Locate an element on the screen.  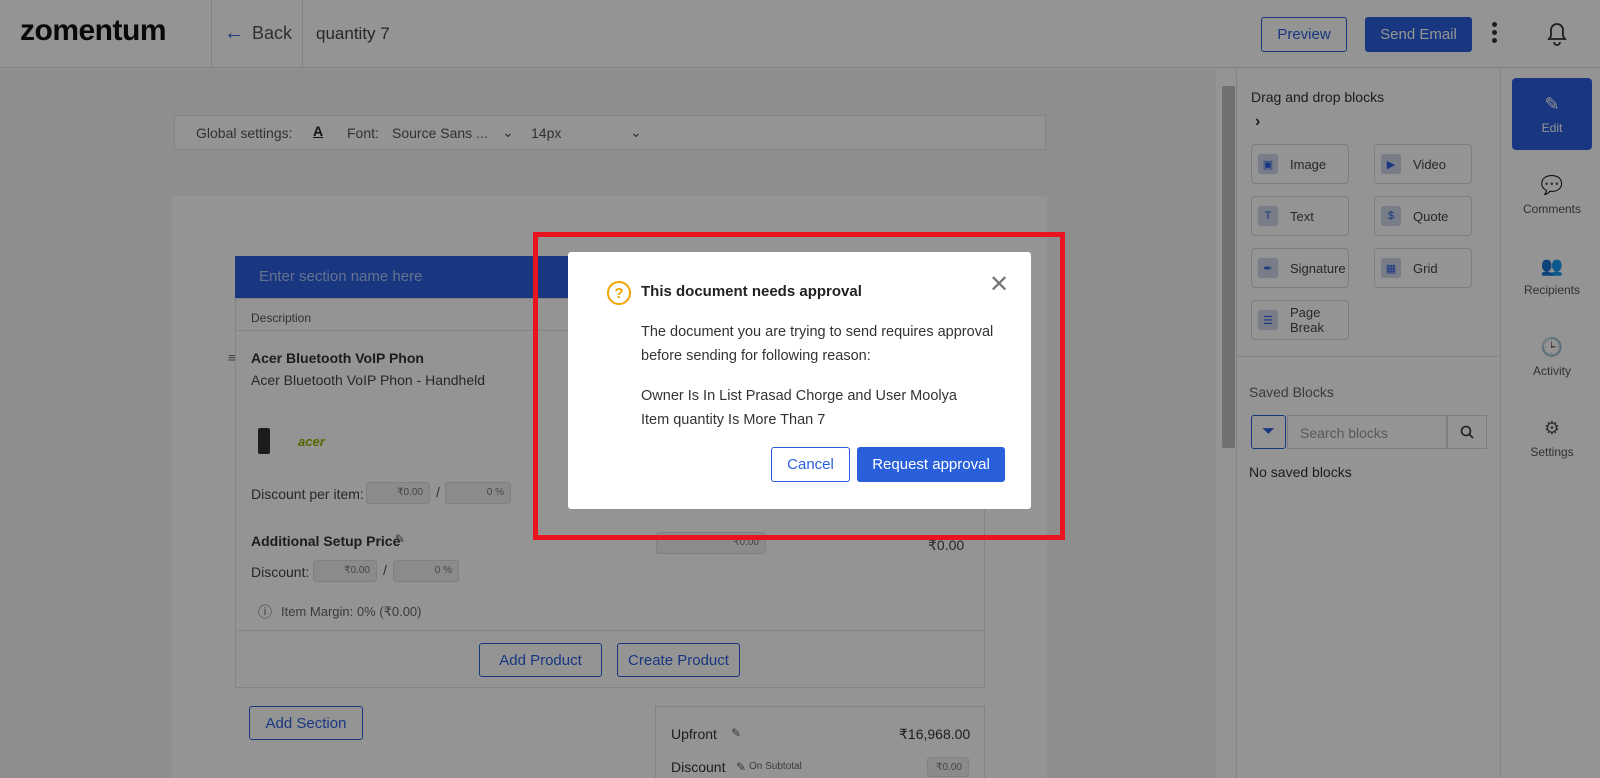
close-icon: ✕ is located at coordinates (999, 284).